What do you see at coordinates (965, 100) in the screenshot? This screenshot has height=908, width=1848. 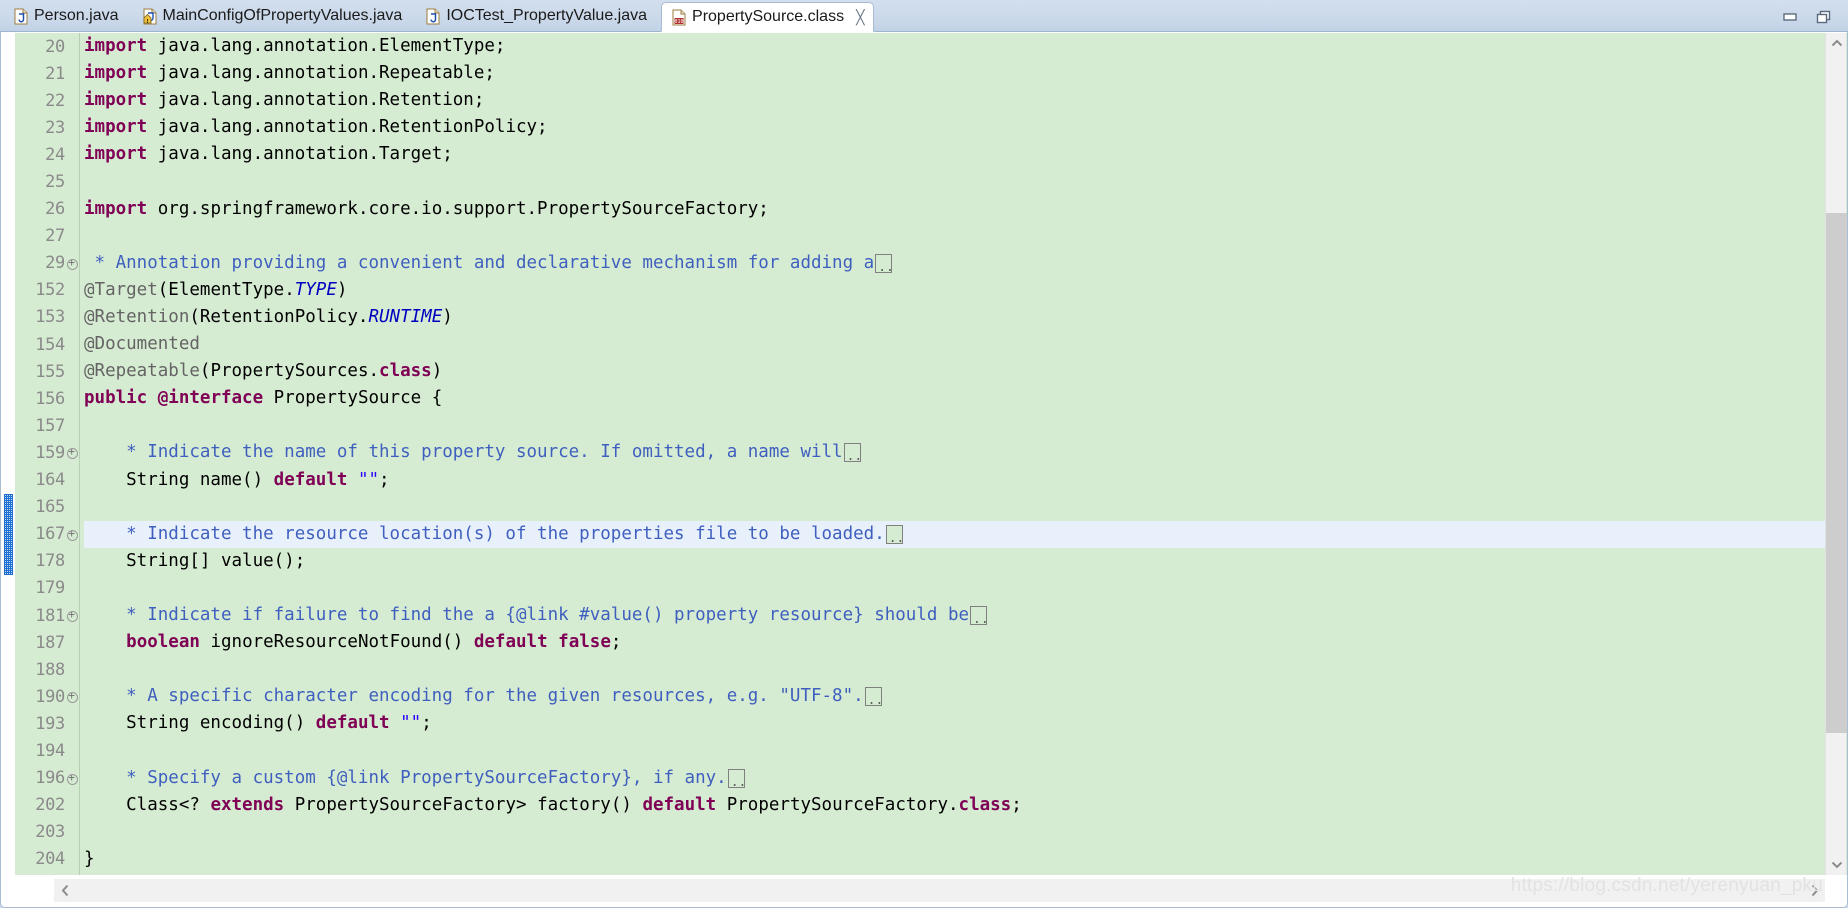 I see `code-line: import java.lang.annotation.Retention;` at bounding box center [965, 100].